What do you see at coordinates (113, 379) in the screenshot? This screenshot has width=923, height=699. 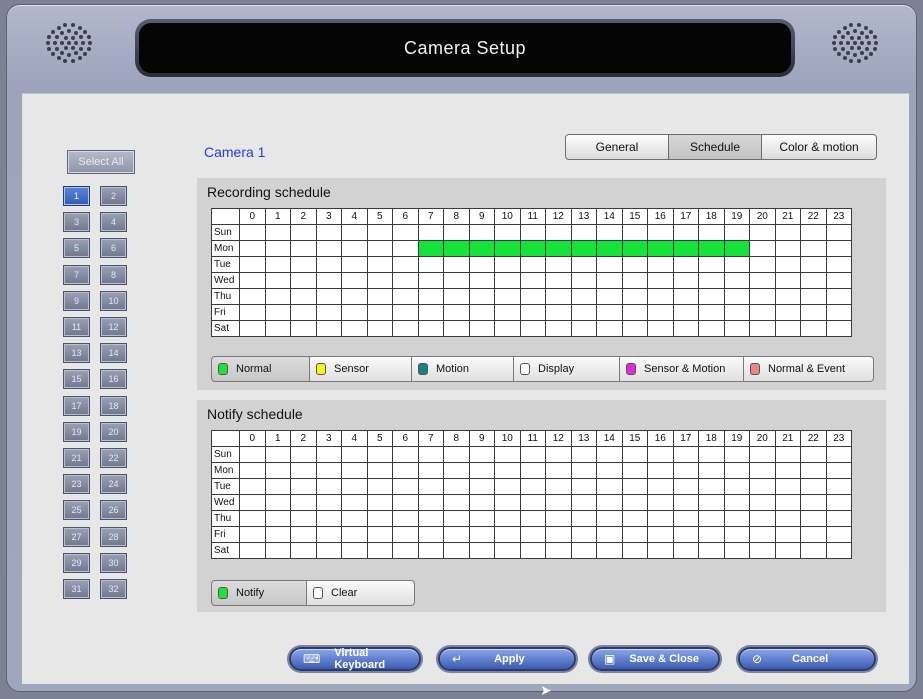 I see `camera-button-16: 16` at bounding box center [113, 379].